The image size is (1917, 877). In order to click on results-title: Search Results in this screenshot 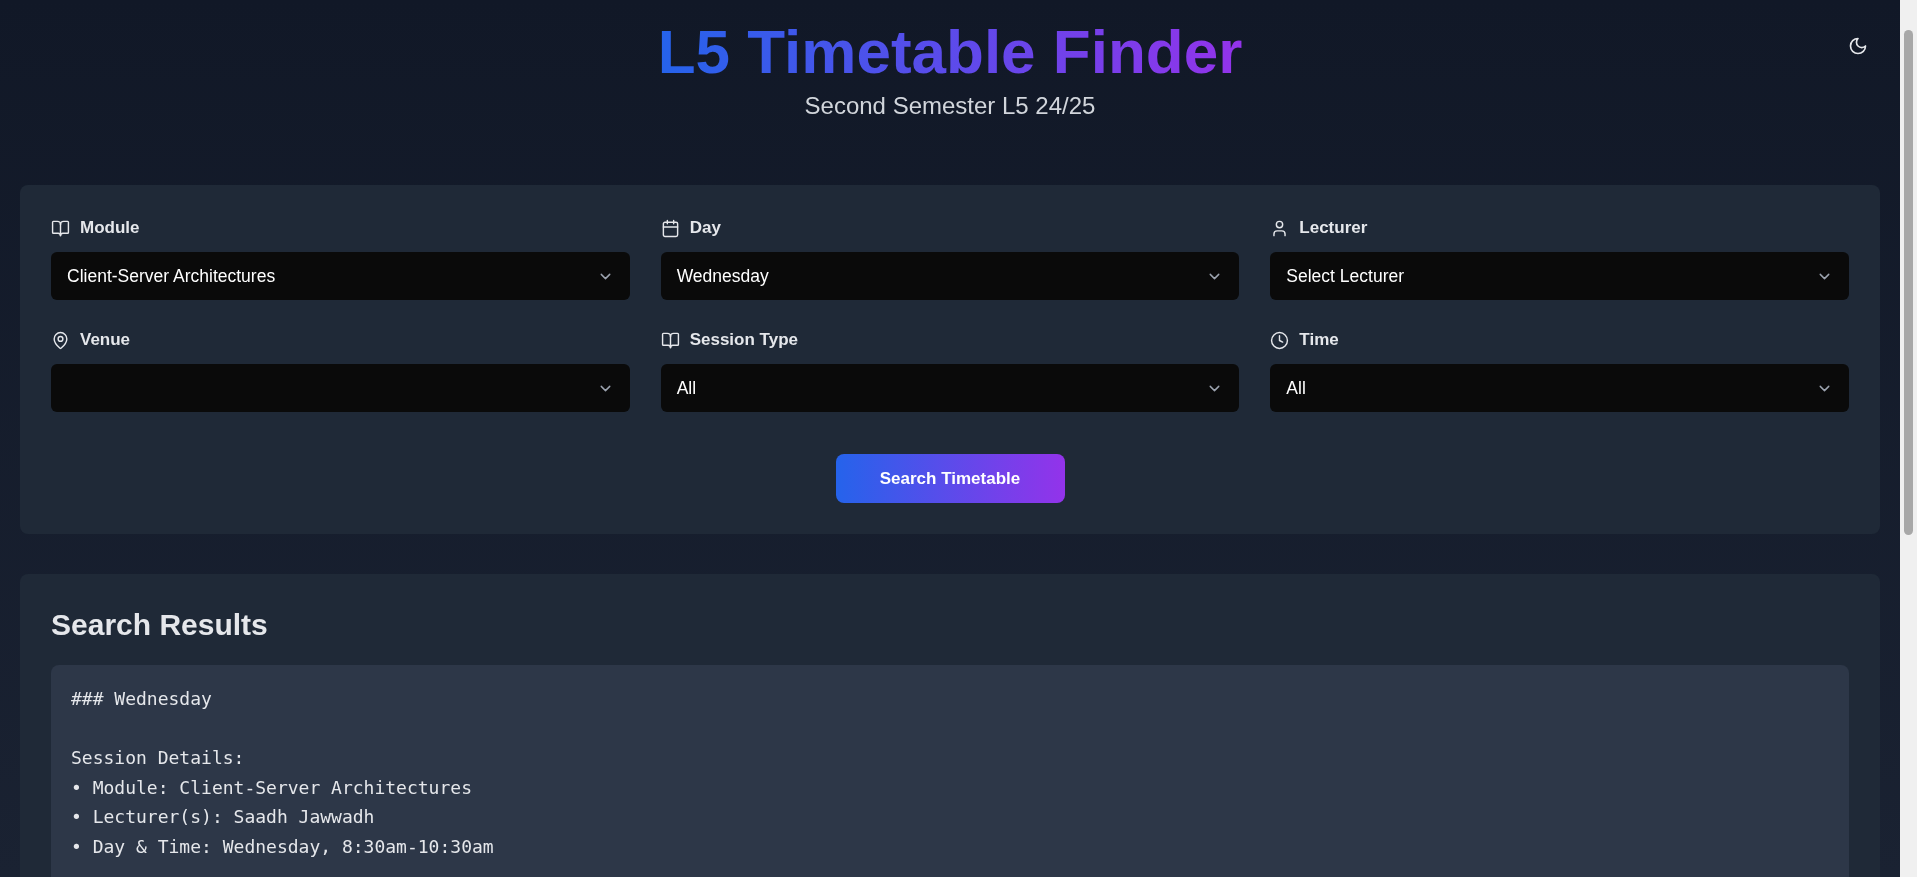, I will do `click(160, 625)`.